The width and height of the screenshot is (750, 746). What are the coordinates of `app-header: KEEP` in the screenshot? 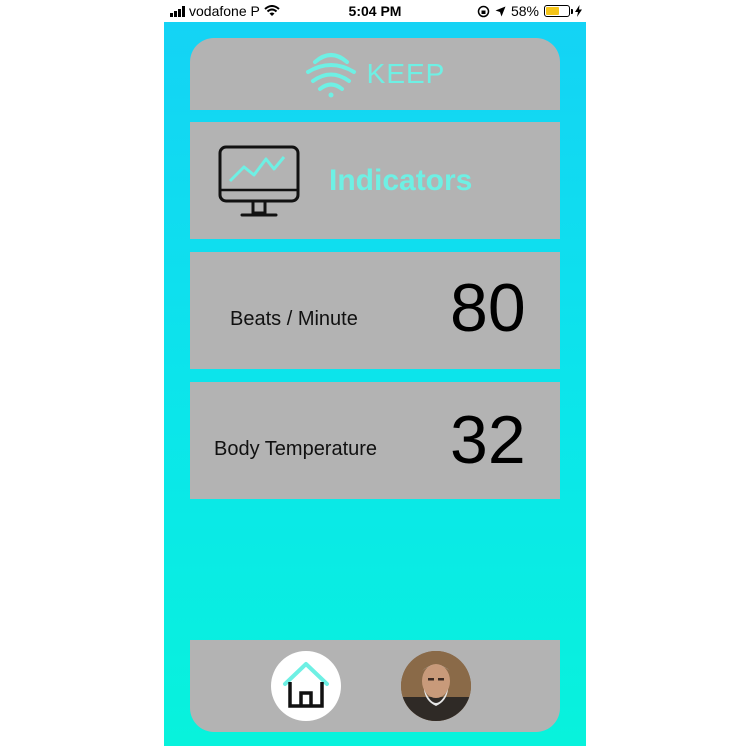 It's located at (375, 74).